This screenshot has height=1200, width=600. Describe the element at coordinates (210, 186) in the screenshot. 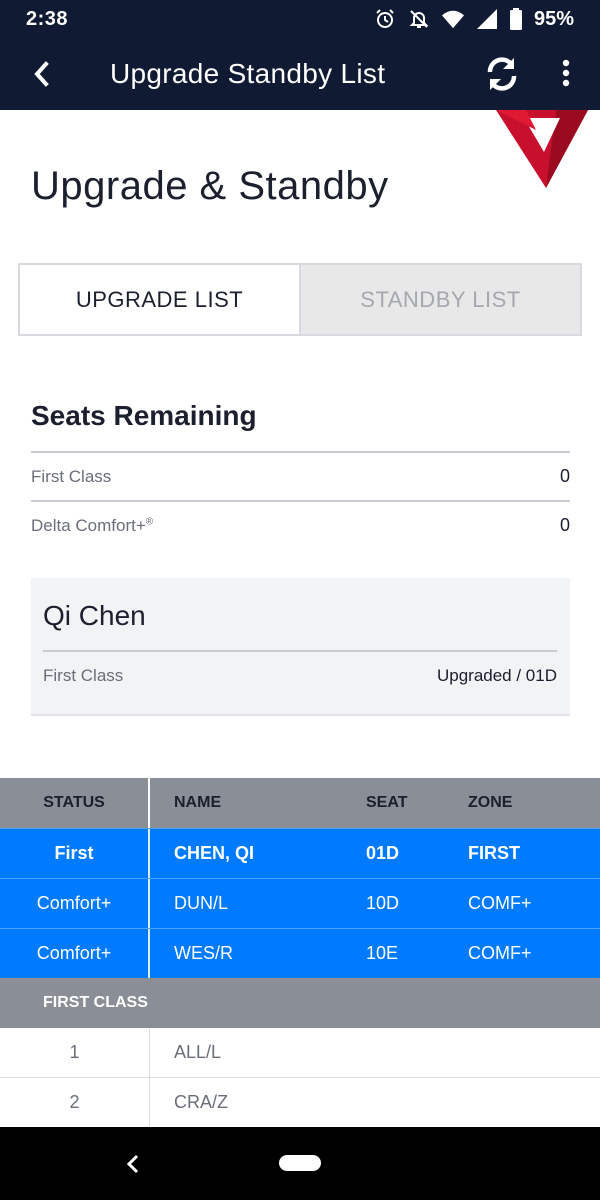

I see `page-title: Upgrade & Standby` at that location.